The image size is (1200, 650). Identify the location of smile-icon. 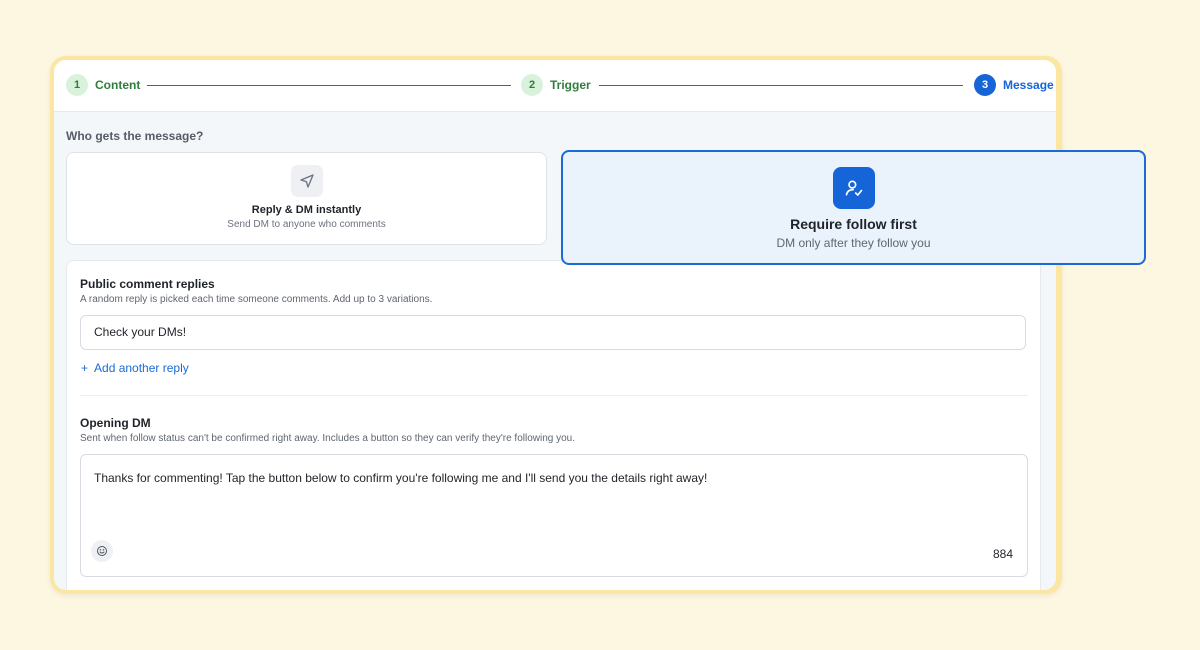
(102, 551).